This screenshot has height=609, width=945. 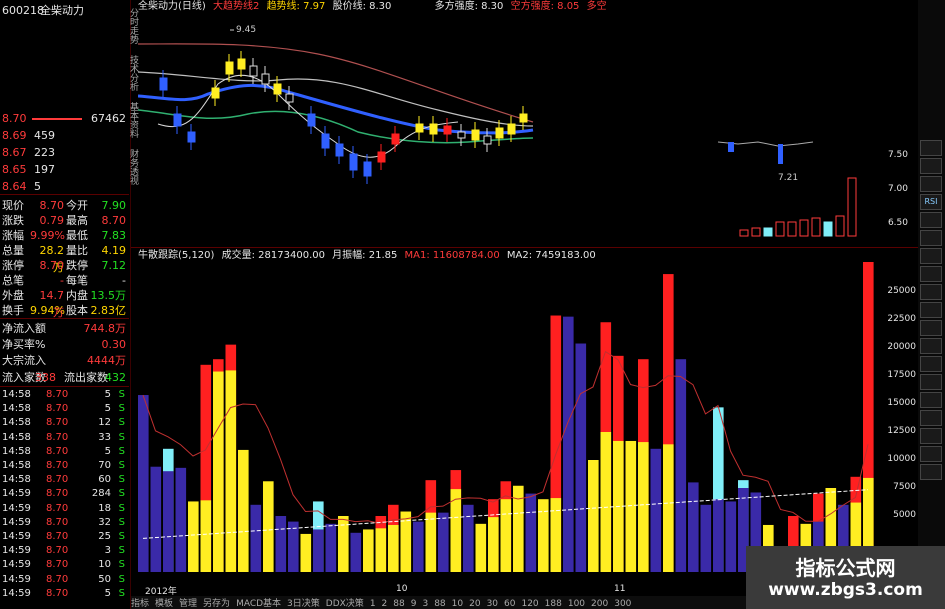 I want to click on trend-line-value: 趋势线: 7.97, so click(x=296, y=6).